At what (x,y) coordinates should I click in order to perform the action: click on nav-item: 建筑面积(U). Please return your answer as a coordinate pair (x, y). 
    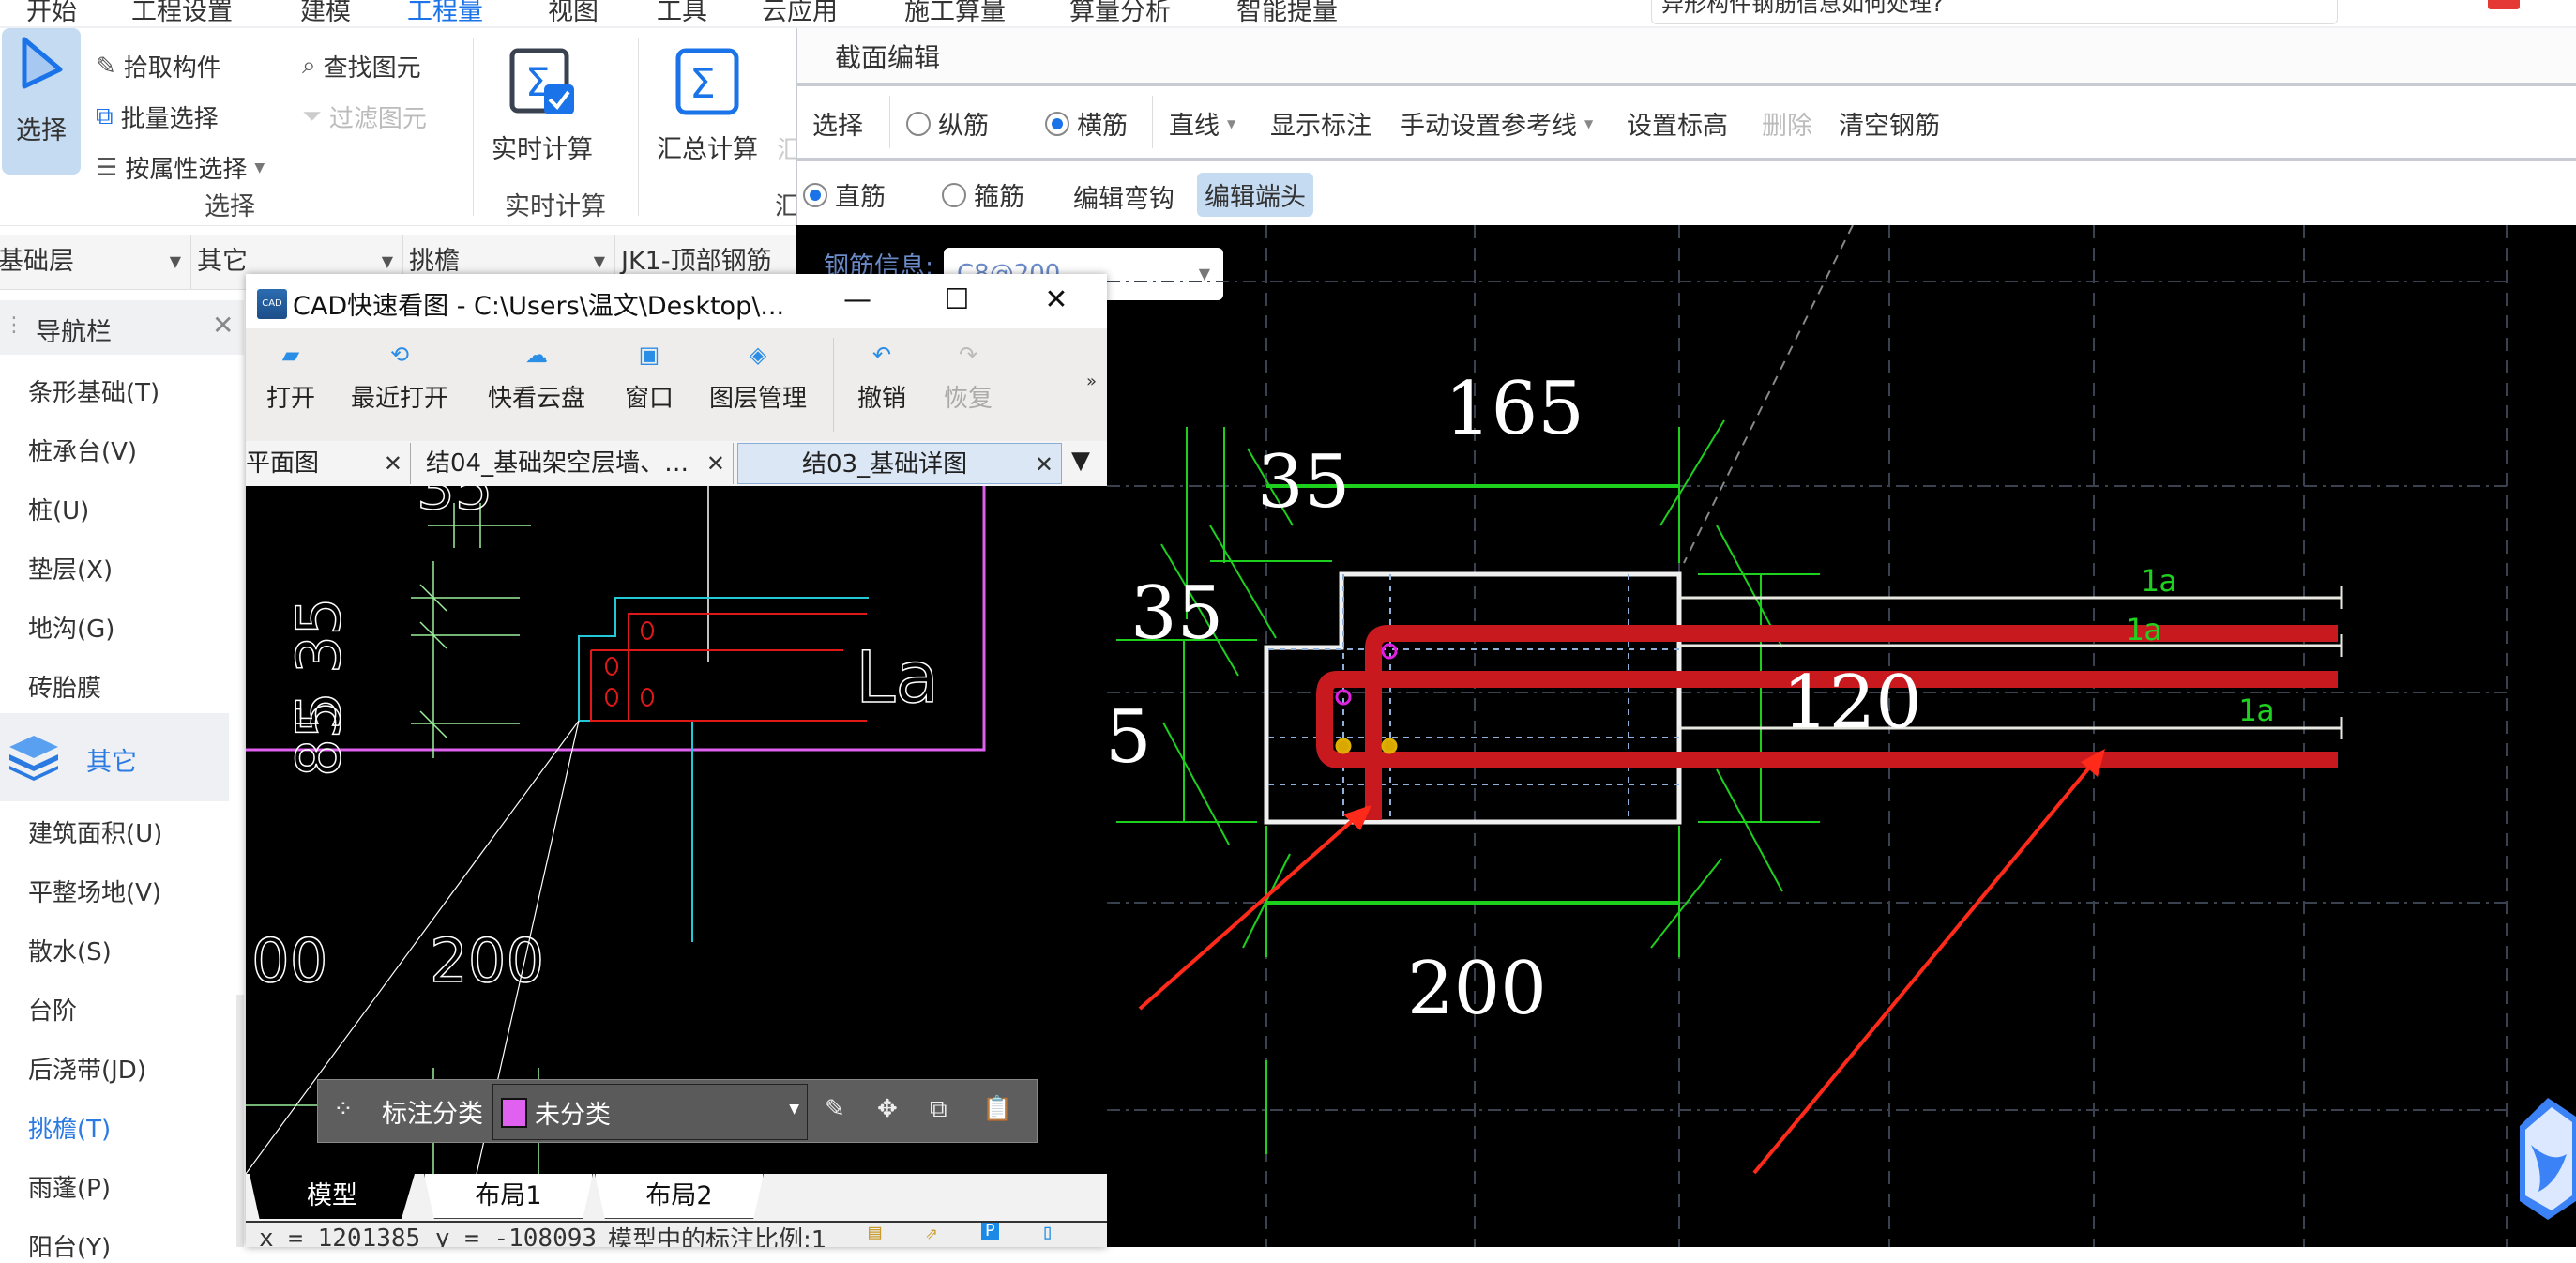
    Looking at the image, I should click on (95, 832).